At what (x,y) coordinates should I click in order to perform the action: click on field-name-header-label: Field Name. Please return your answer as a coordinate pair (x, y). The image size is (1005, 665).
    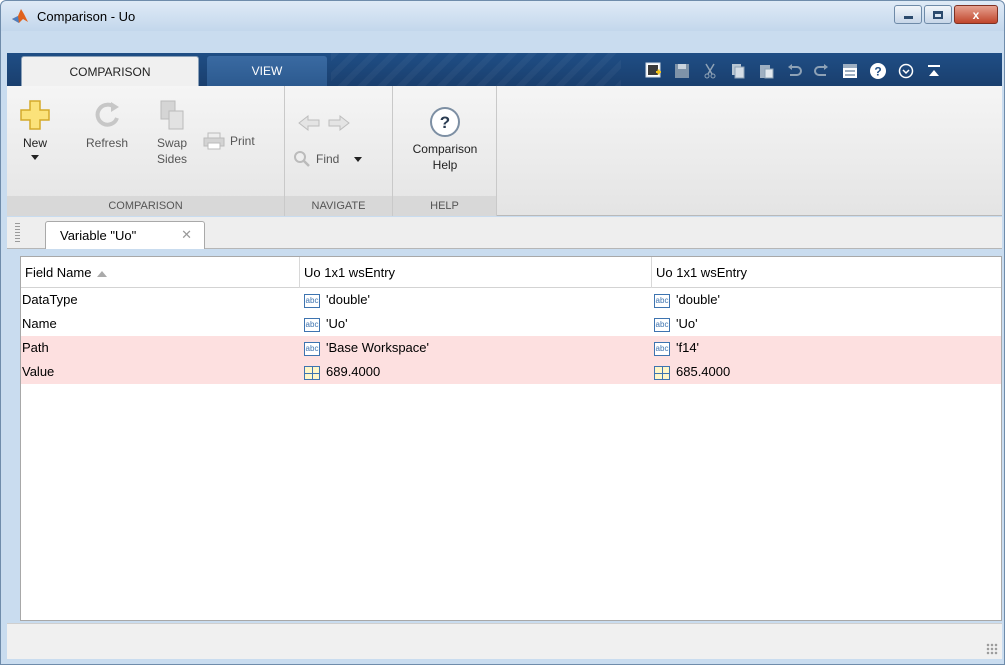
    Looking at the image, I should click on (58, 272).